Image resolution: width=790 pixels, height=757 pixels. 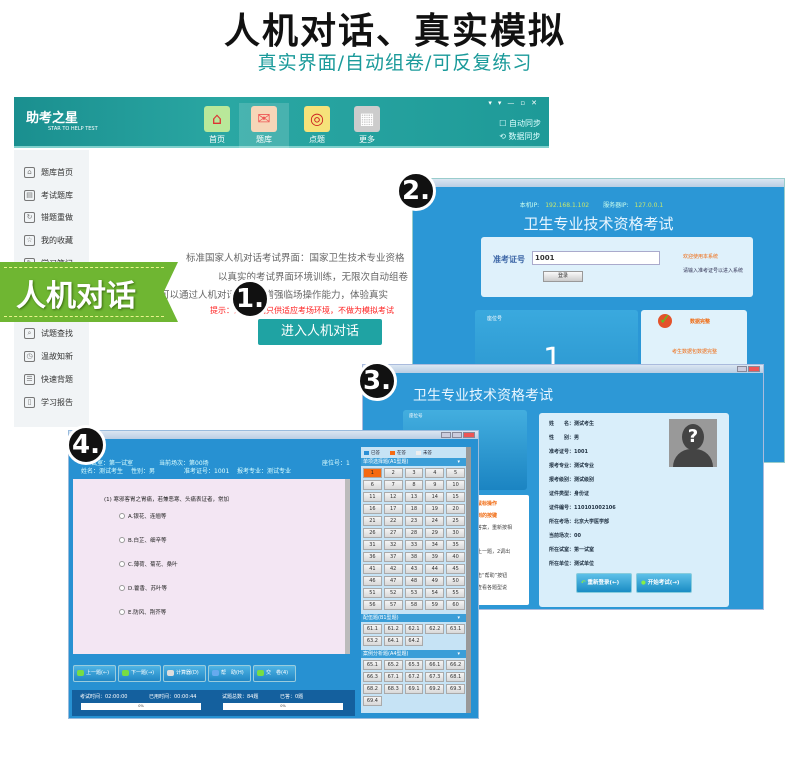 What do you see at coordinates (393, 521) in the screenshot?
I see `question-button: 22` at bounding box center [393, 521].